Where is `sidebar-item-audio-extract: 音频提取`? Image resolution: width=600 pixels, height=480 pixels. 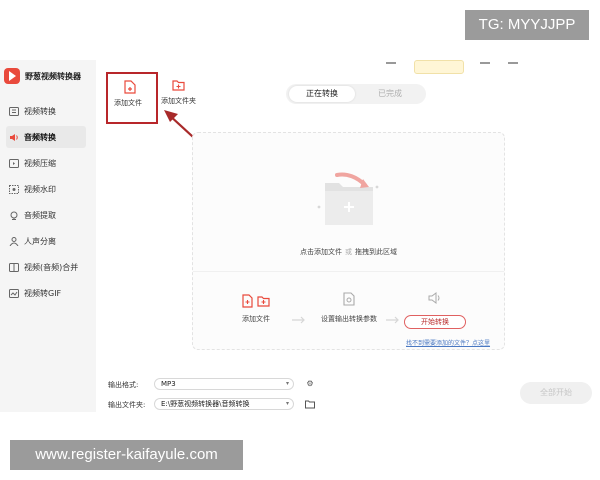
sidebar-item-audio-extract: 音频提取 is located at coordinates (46, 215).